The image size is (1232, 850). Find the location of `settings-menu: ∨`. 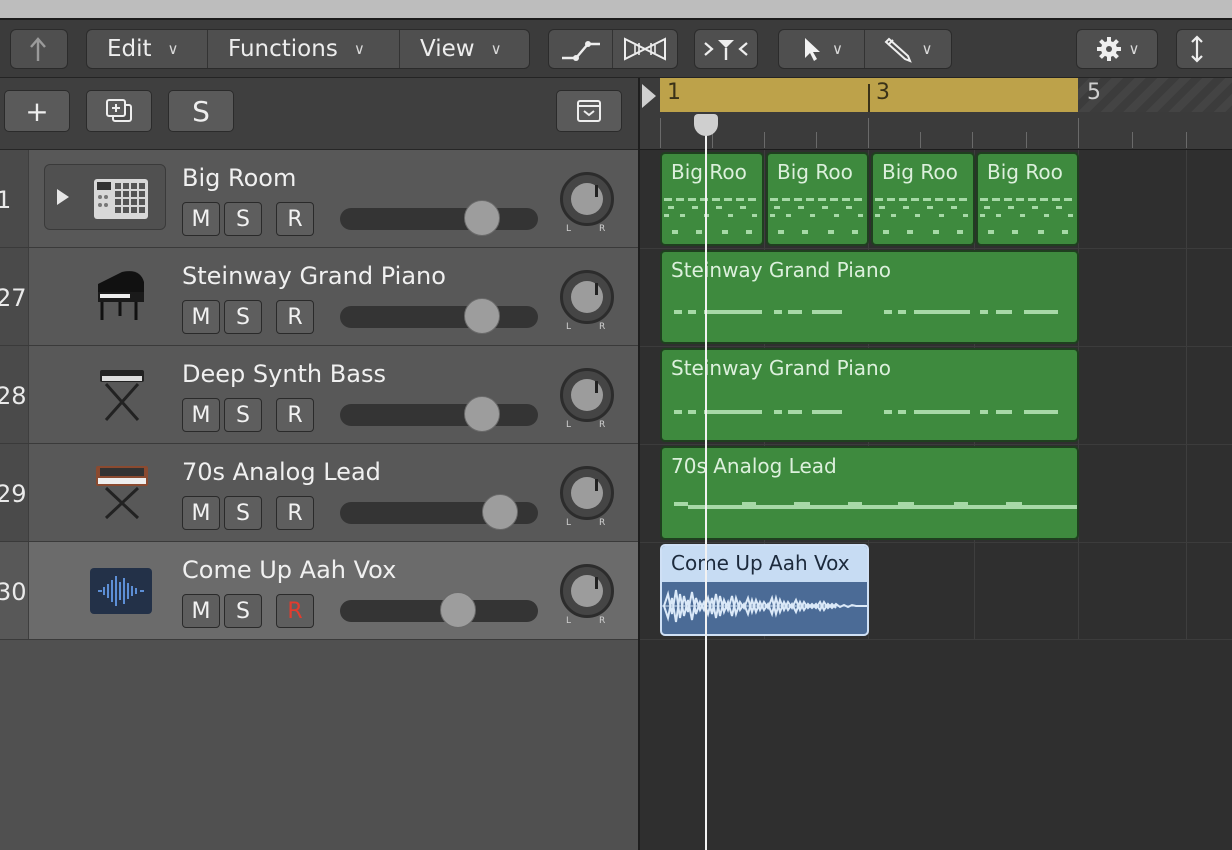

settings-menu: ∨ is located at coordinates (1117, 49).